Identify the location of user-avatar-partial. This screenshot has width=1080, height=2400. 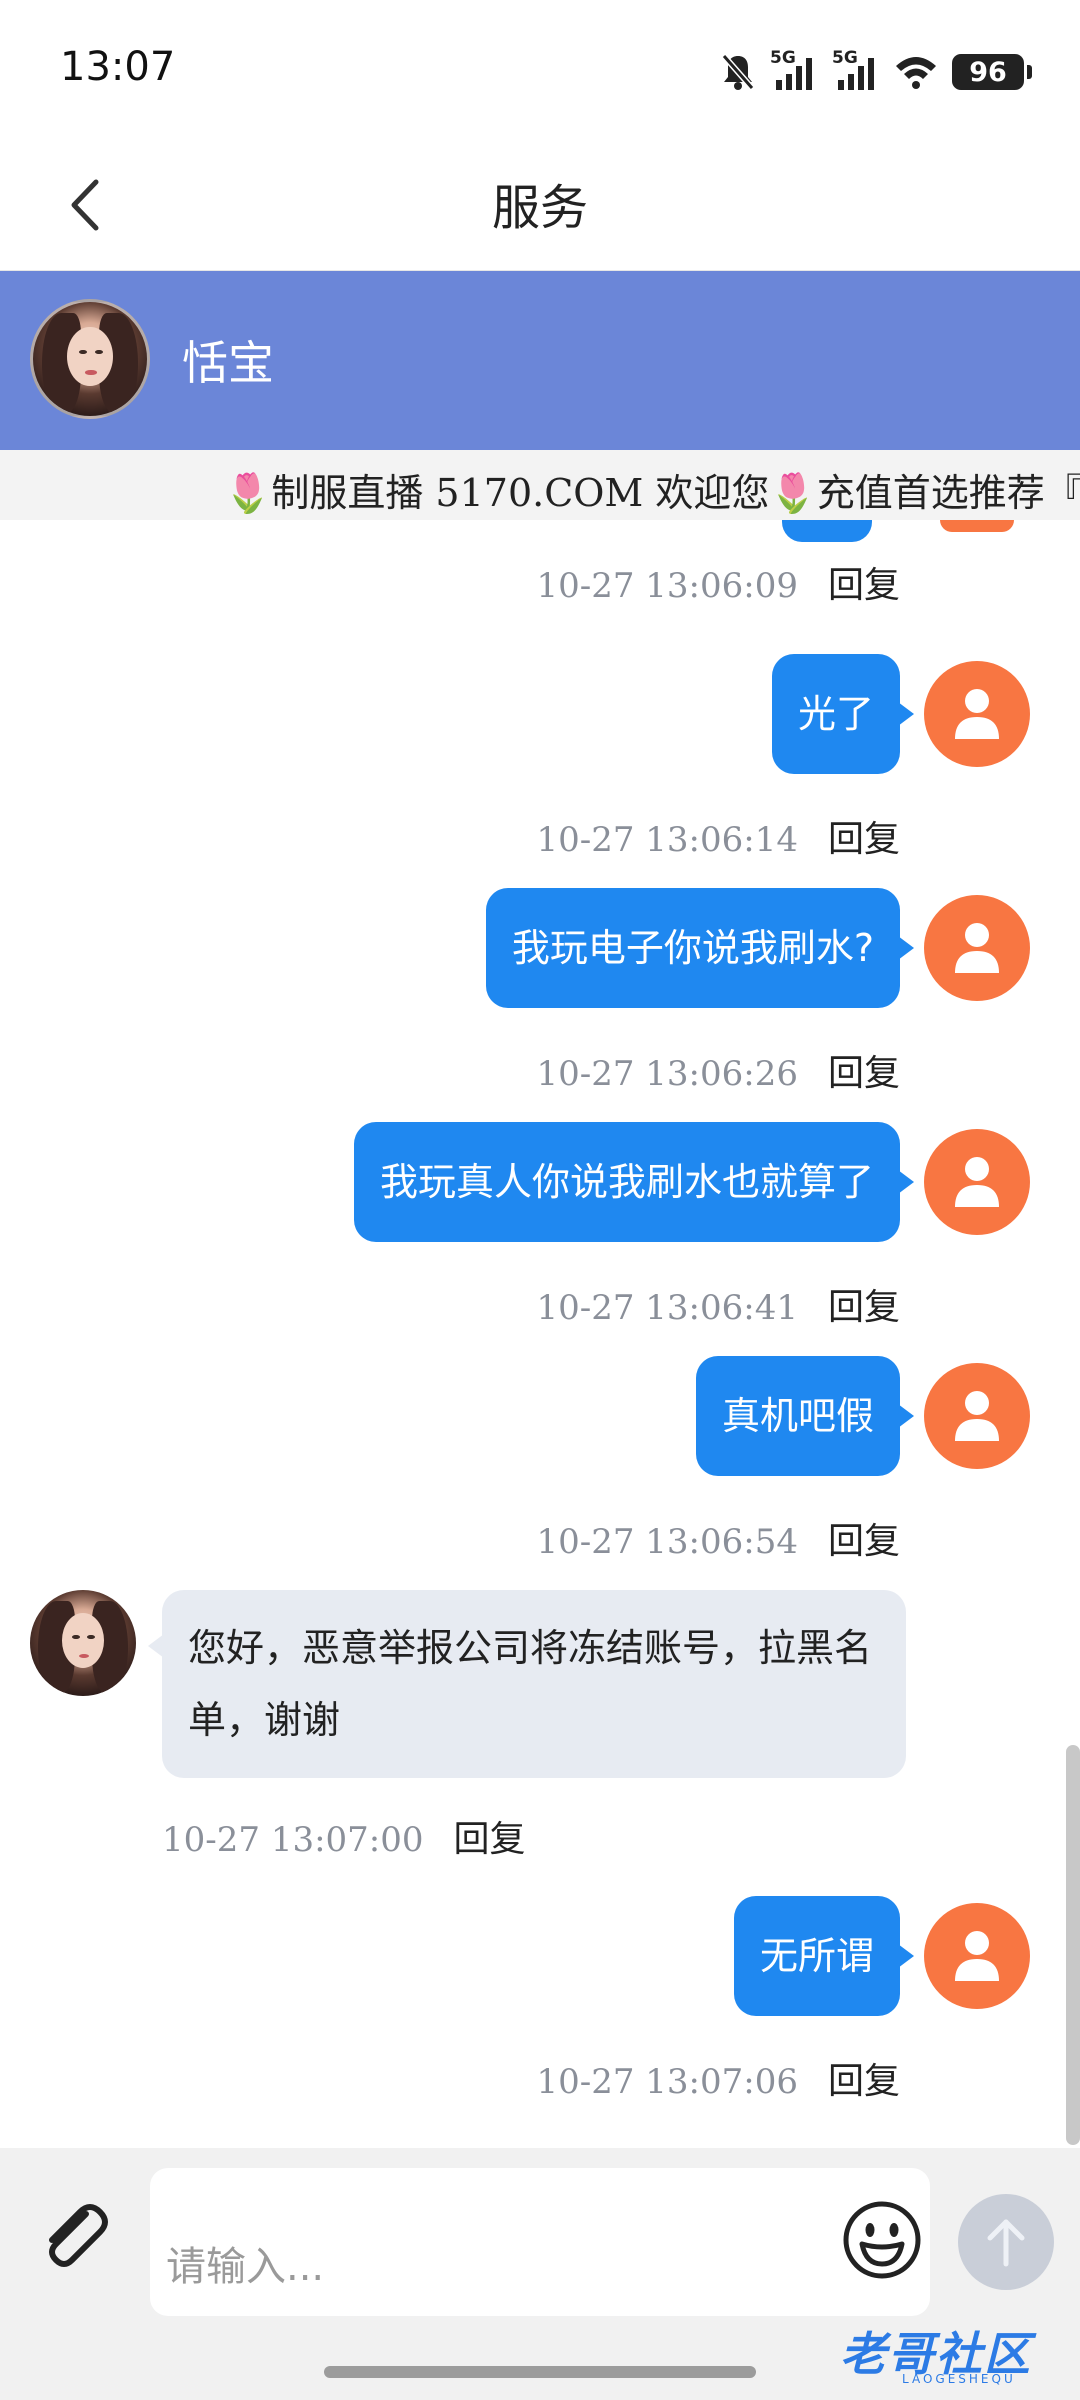
(977, 526).